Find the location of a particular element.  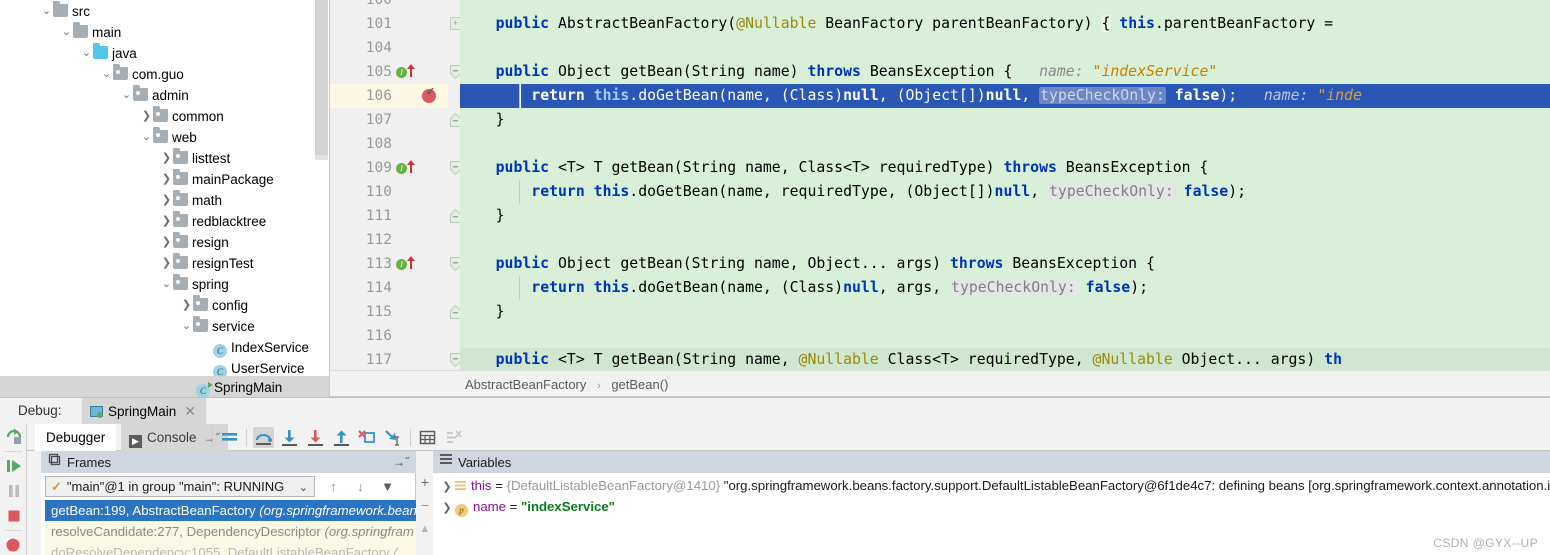

remove-watch-icon: − is located at coordinates (425, 505).